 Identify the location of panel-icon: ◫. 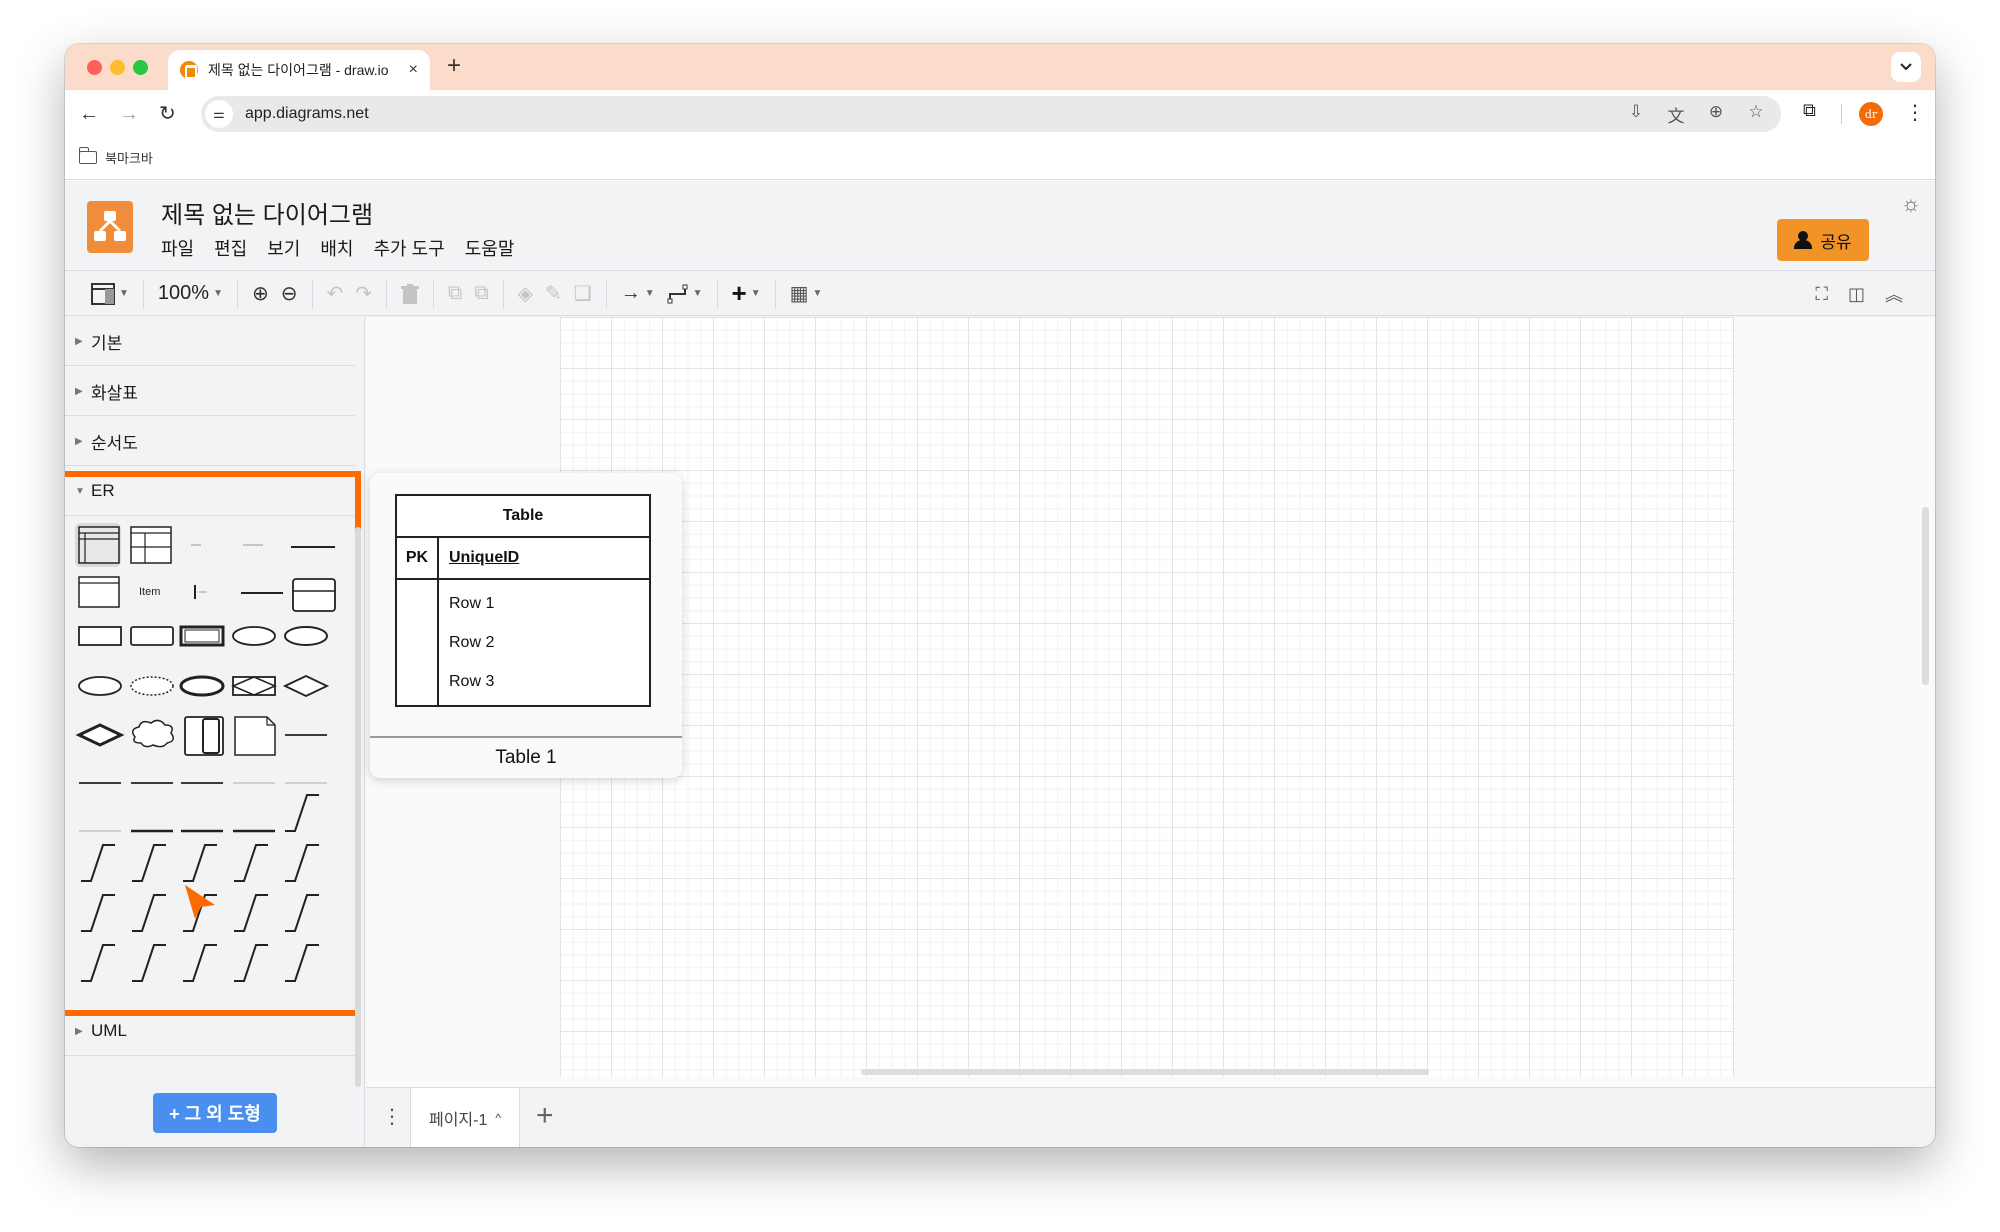
(1856, 293).